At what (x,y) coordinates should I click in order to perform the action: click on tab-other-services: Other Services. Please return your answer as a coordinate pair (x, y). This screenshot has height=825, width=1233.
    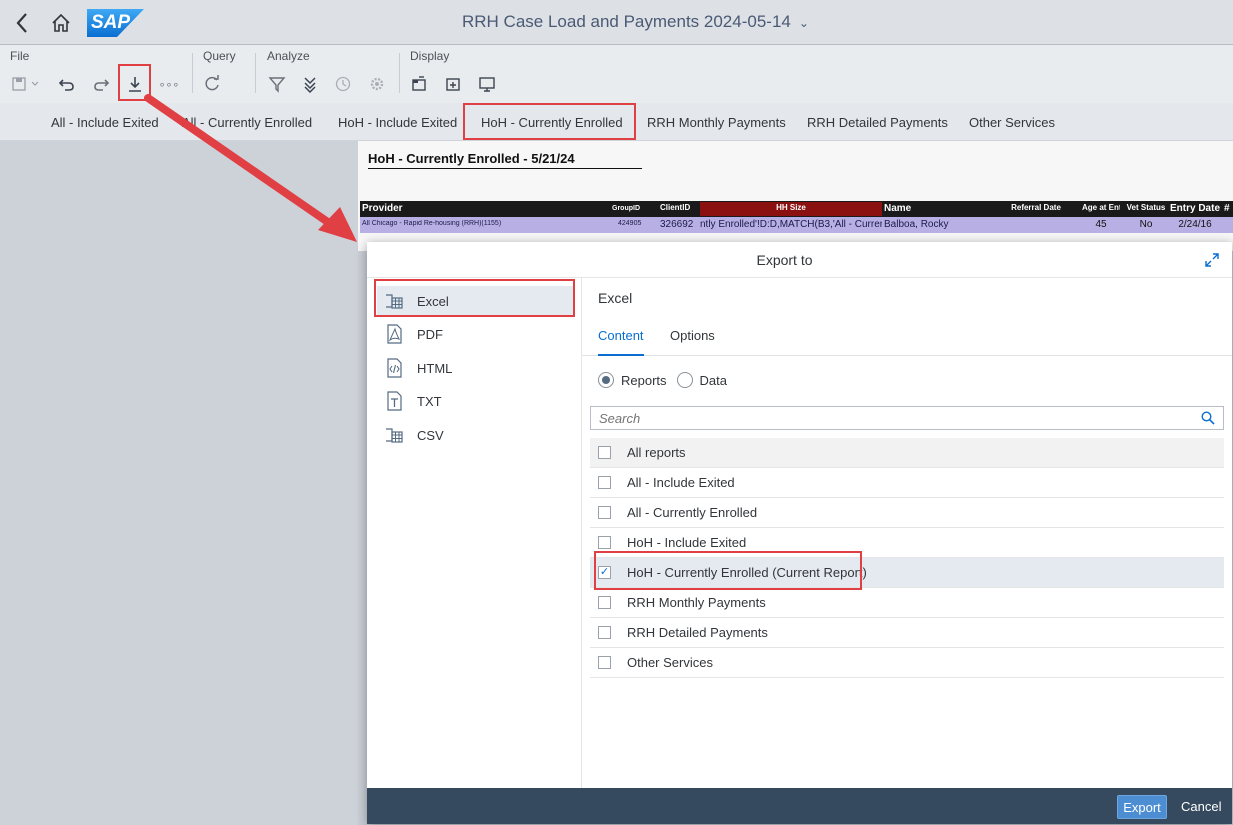
    Looking at the image, I should click on (1012, 122).